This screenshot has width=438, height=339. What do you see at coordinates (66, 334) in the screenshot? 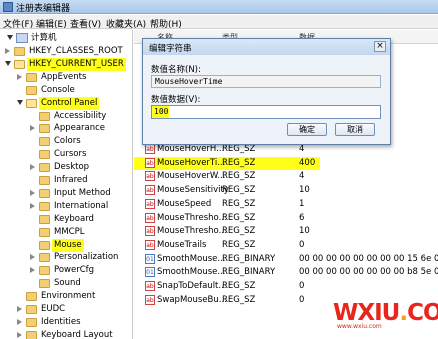
I see `tree-item: Keyboard Layout` at bounding box center [66, 334].